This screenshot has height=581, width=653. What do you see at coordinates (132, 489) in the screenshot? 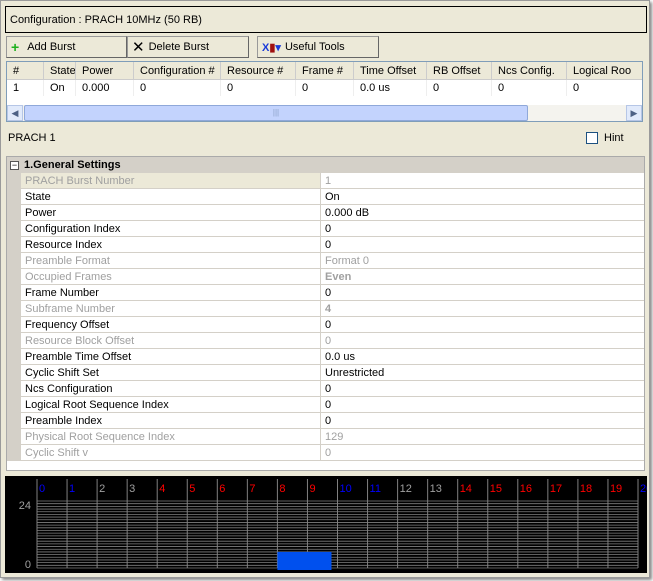
I see `subframe-label: 3` at bounding box center [132, 489].